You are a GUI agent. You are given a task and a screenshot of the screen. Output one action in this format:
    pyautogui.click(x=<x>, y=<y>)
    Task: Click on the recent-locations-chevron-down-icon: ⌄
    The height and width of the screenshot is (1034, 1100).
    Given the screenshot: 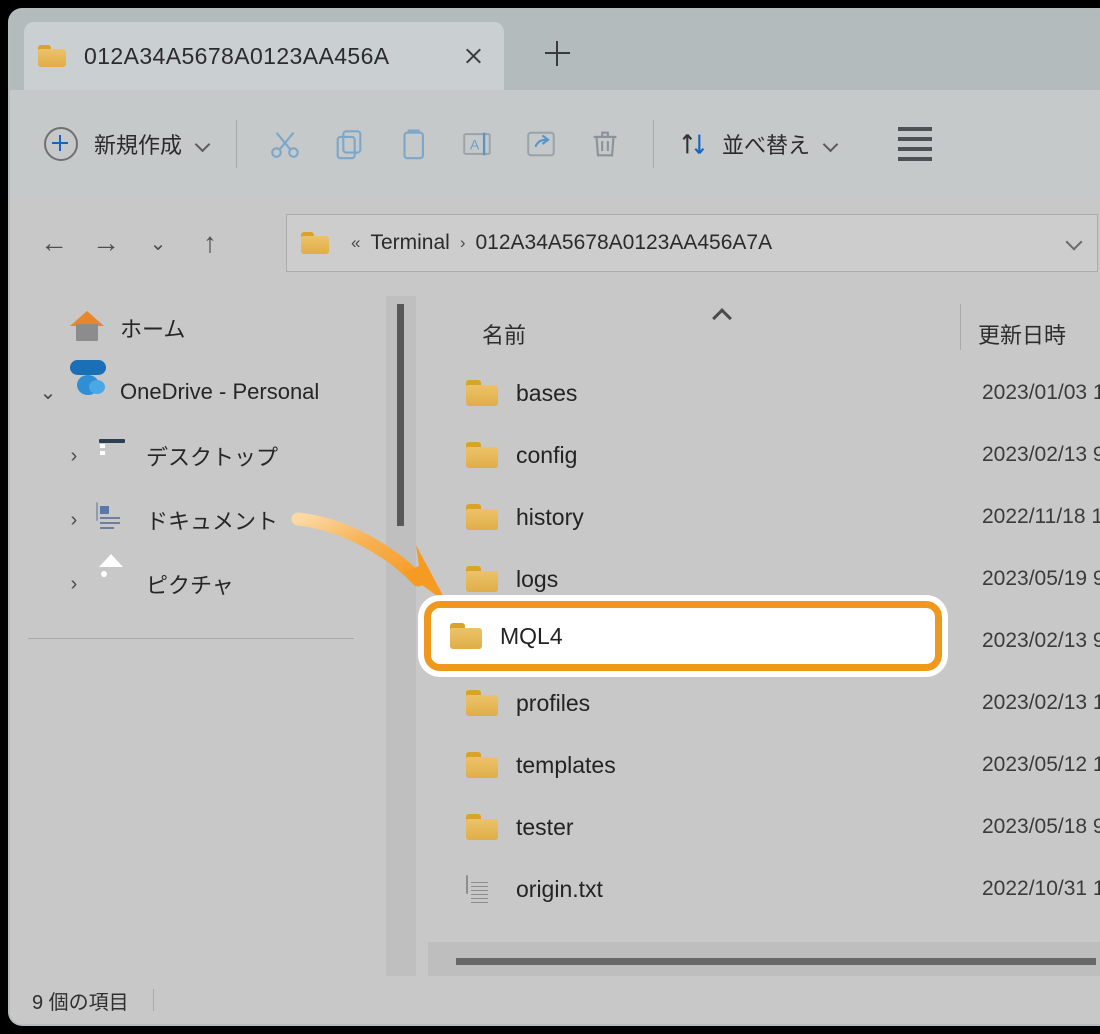 What is the action you would take?
    pyautogui.click(x=158, y=243)
    